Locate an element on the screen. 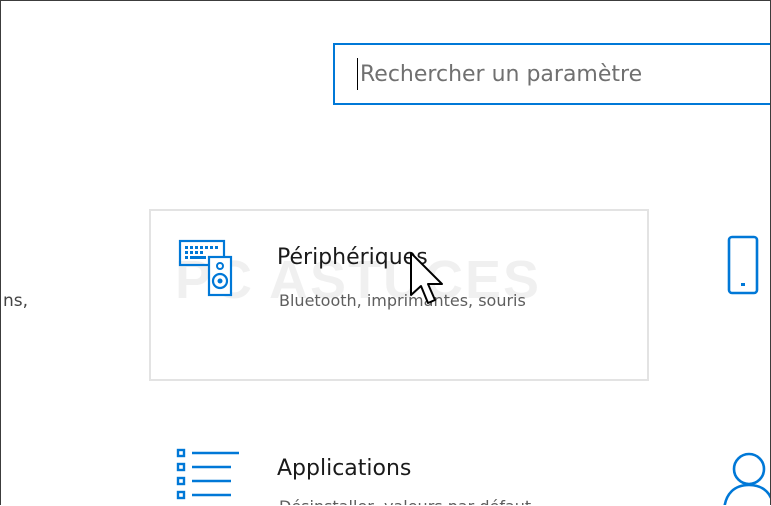  applications-title: Applications is located at coordinates (344, 468).